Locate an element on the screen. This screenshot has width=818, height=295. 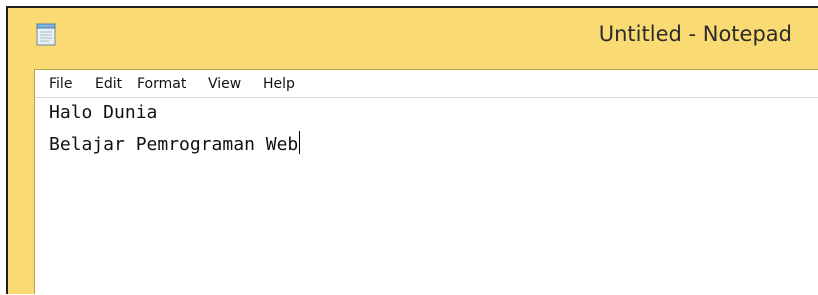
menu-file: File is located at coordinates (60, 84).